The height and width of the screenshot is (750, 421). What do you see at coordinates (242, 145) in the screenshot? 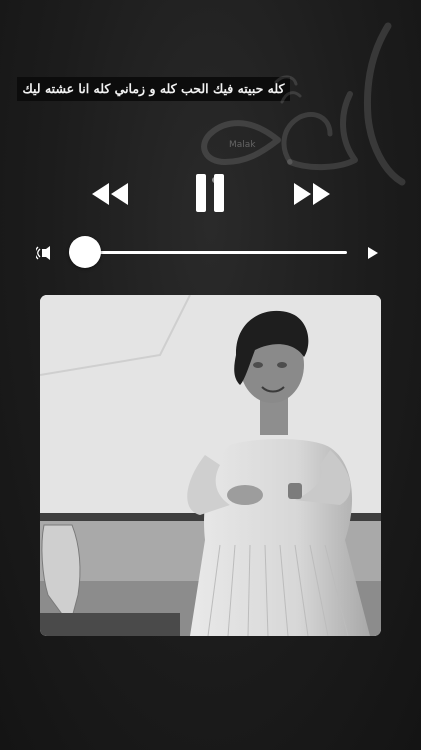
I see `watermark-text: Malak` at bounding box center [242, 145].